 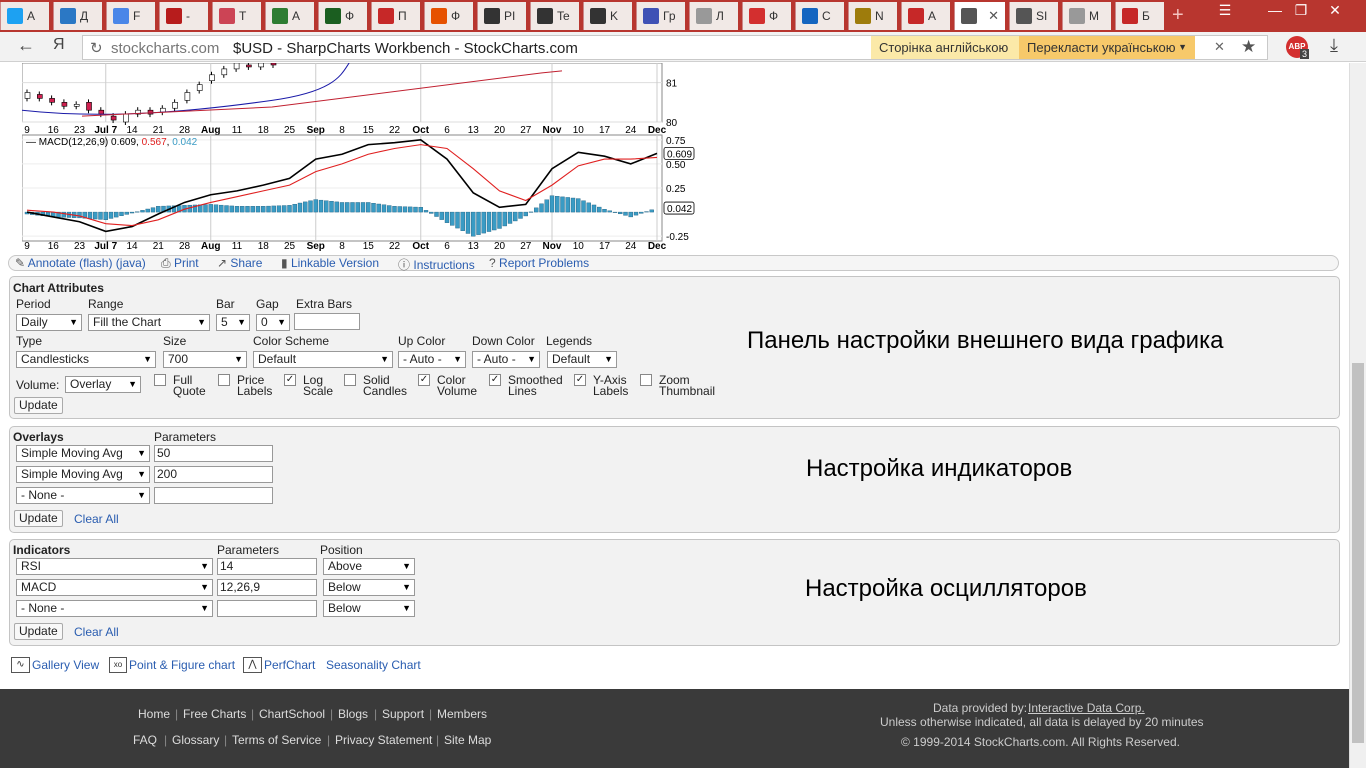 What do you see at coordinates (213, 474) in the screenshot?
I see `overlay-params-input: 200` at bounding box center [213, 474].